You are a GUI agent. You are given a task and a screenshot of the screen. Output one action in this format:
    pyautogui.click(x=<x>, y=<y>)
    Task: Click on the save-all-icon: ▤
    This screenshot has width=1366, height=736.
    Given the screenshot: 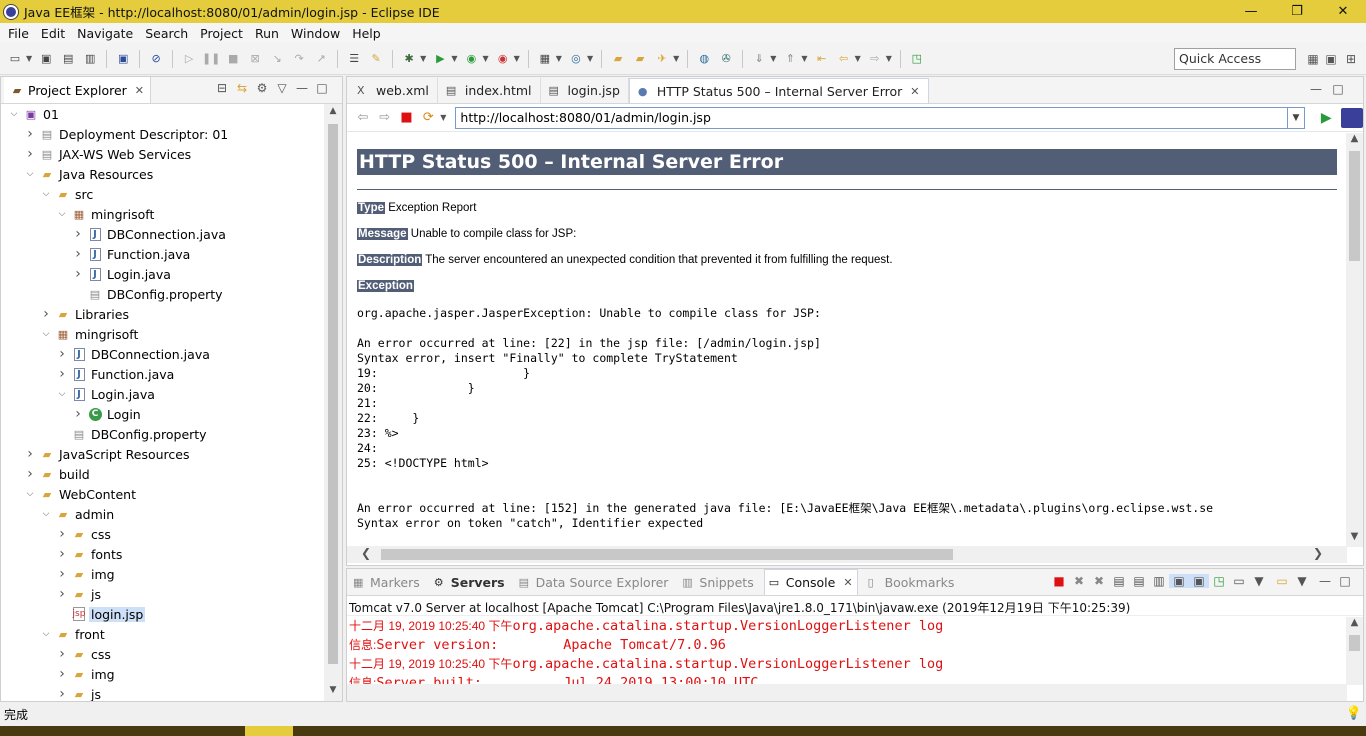 What is the action you would take?
    pyautogui.click(x=68, y=59)
    